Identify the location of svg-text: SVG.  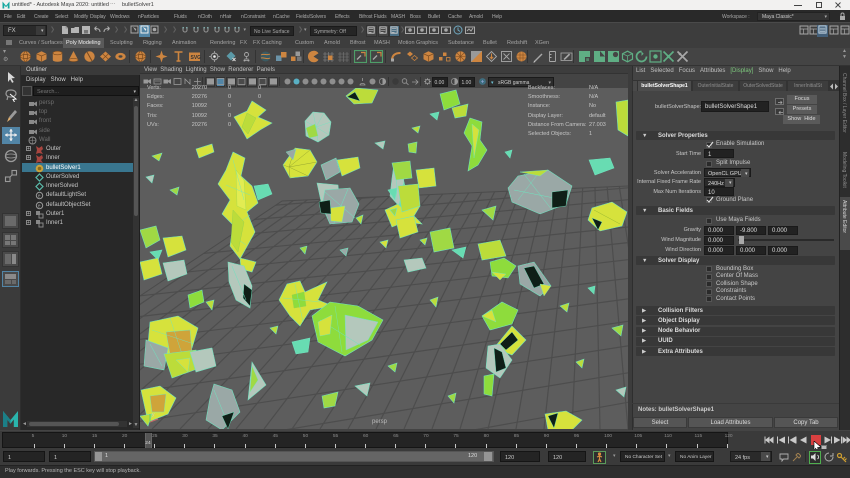
(196, 58).